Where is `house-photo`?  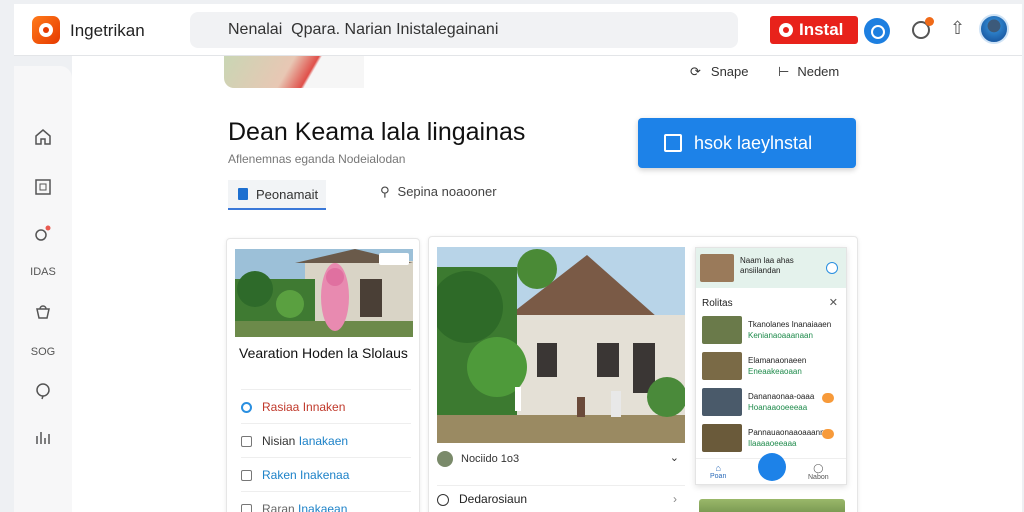 house-photo is located at coordinates (561, 345).